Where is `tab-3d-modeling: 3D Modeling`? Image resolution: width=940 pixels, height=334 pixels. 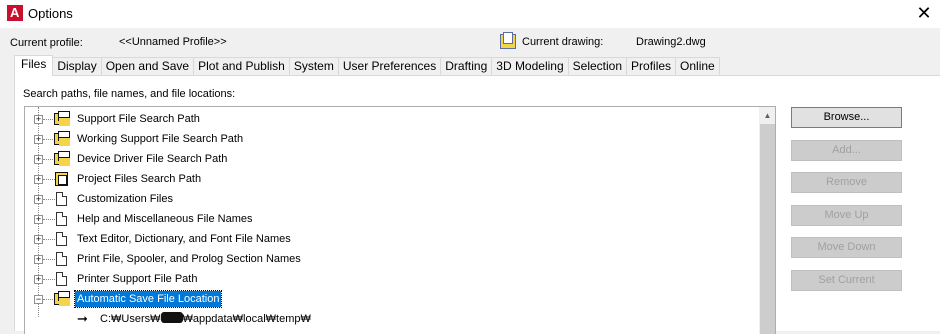 tab-3d-modeling: 3D Modeling is located at coordinates (530, 66).